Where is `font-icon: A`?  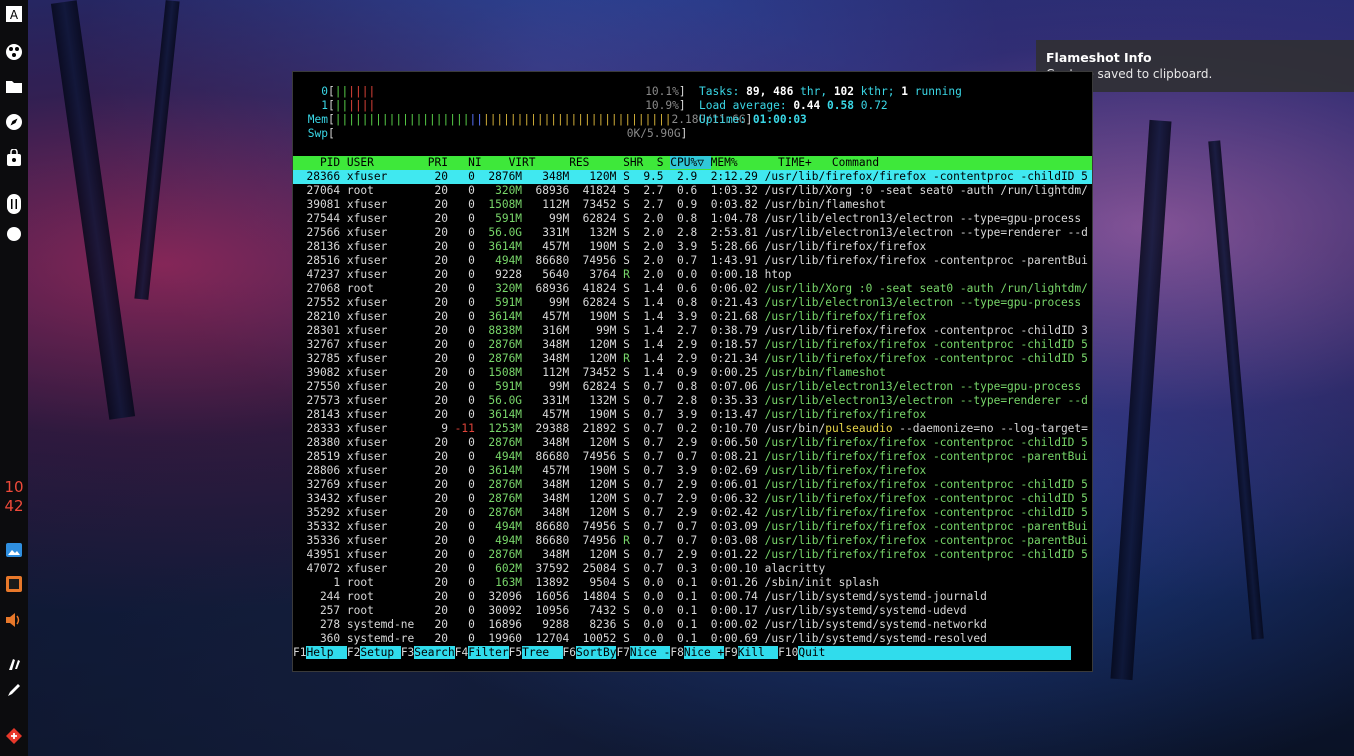
font-icon: A is located at coordinates (14, 14).